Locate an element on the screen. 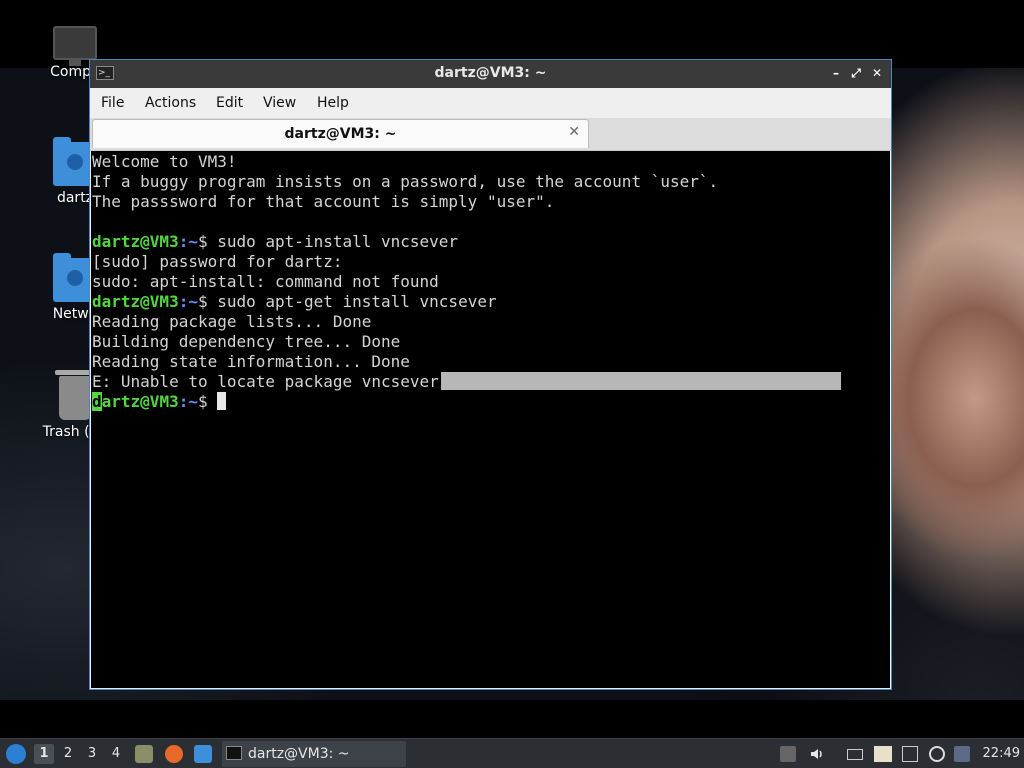 The image size is (1024, 768). terminal-current-prompt: dartz@VM3:~$ is located at coordinates (466, 402).